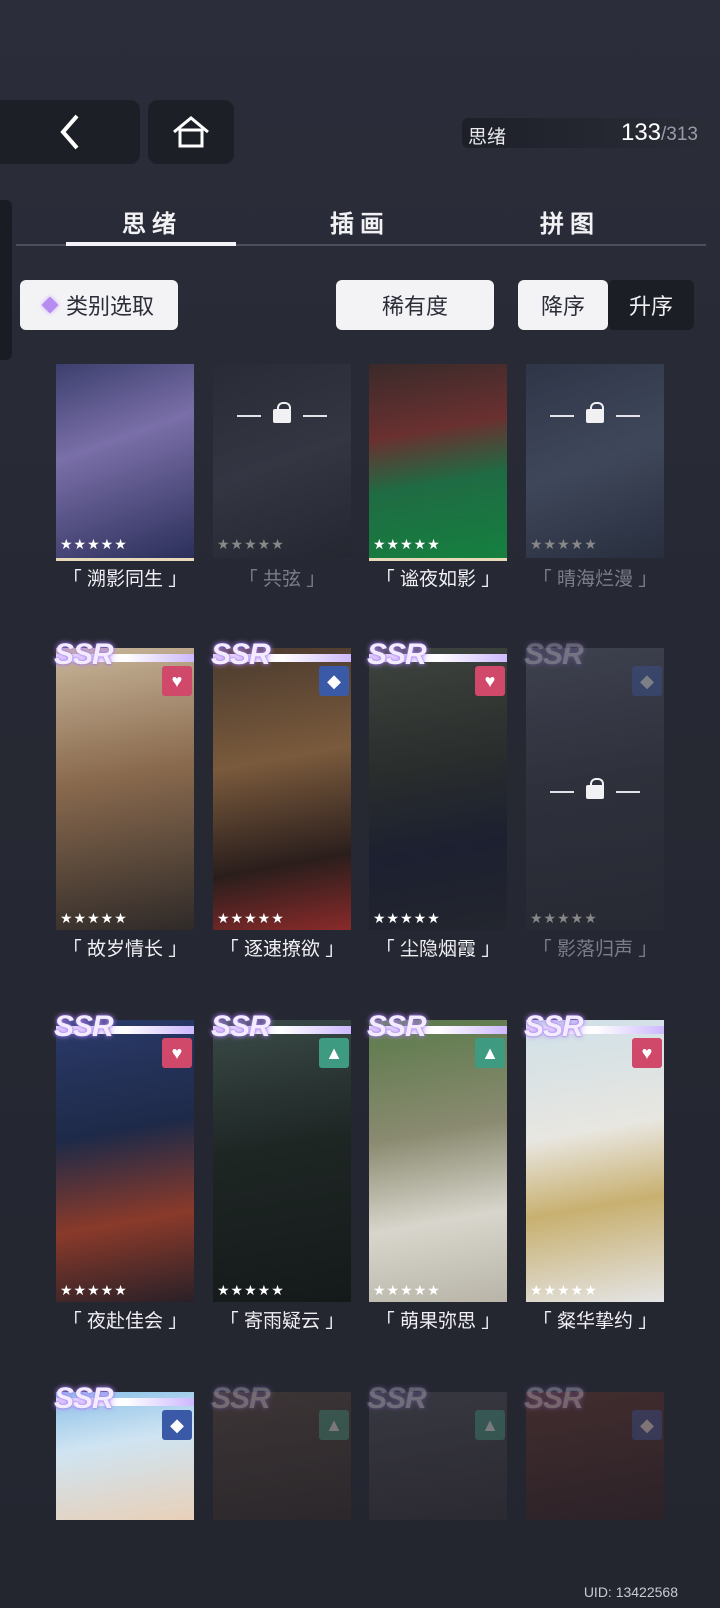 The width and height of the screenshot is (720, 1608). What do you see at coordinates (438, 579) in the screenshot?
I see `card-name: 「 谧夜如影 」` at bounding box center [438, 579].